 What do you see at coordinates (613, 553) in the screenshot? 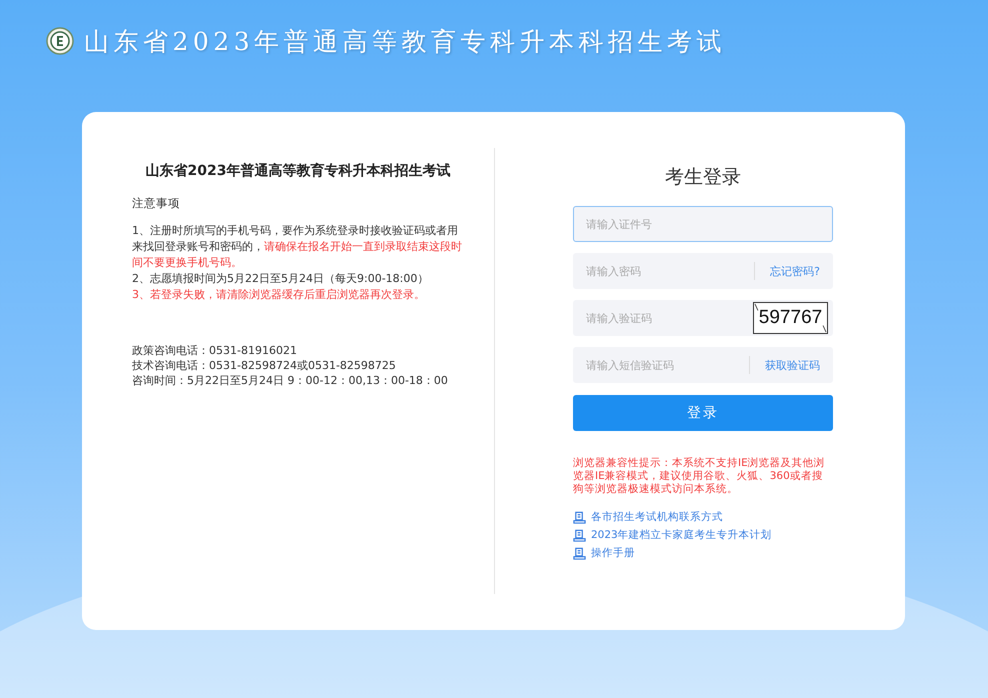
I see `resource-link: 操作手册` at bounding box center [613, 553].